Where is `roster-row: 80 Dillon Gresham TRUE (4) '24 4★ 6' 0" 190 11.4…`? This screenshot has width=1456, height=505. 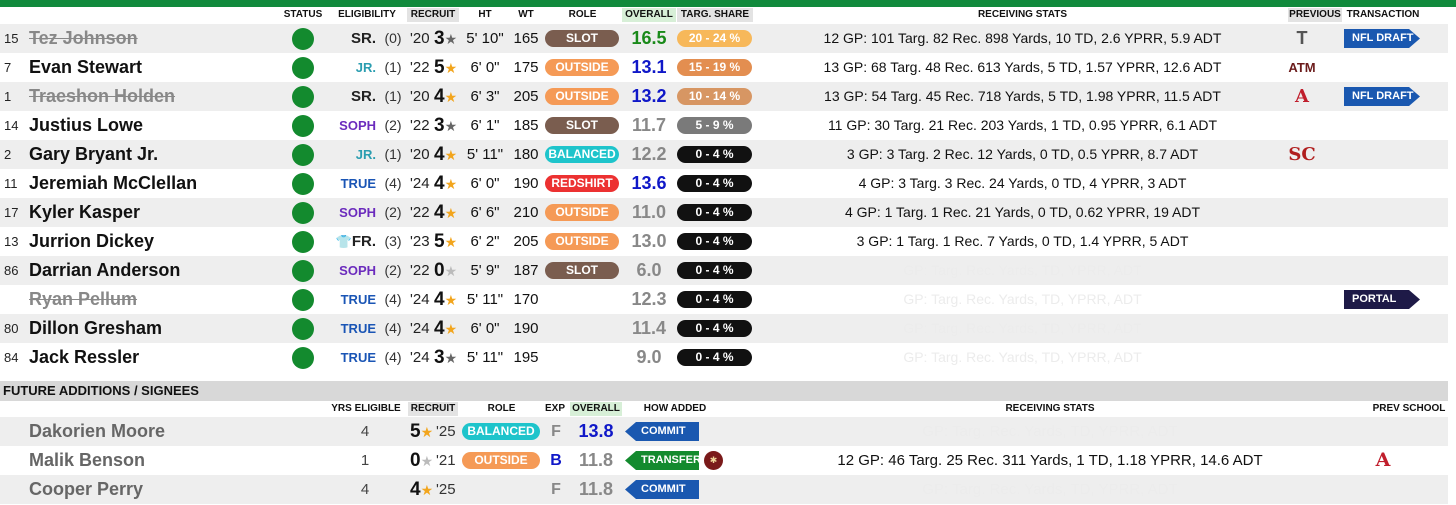
roster-row: 80 Dillon Gresham TRUE (4) '24 4★ 6' 0" 190 11.4… is located at coordinates (724, 328).